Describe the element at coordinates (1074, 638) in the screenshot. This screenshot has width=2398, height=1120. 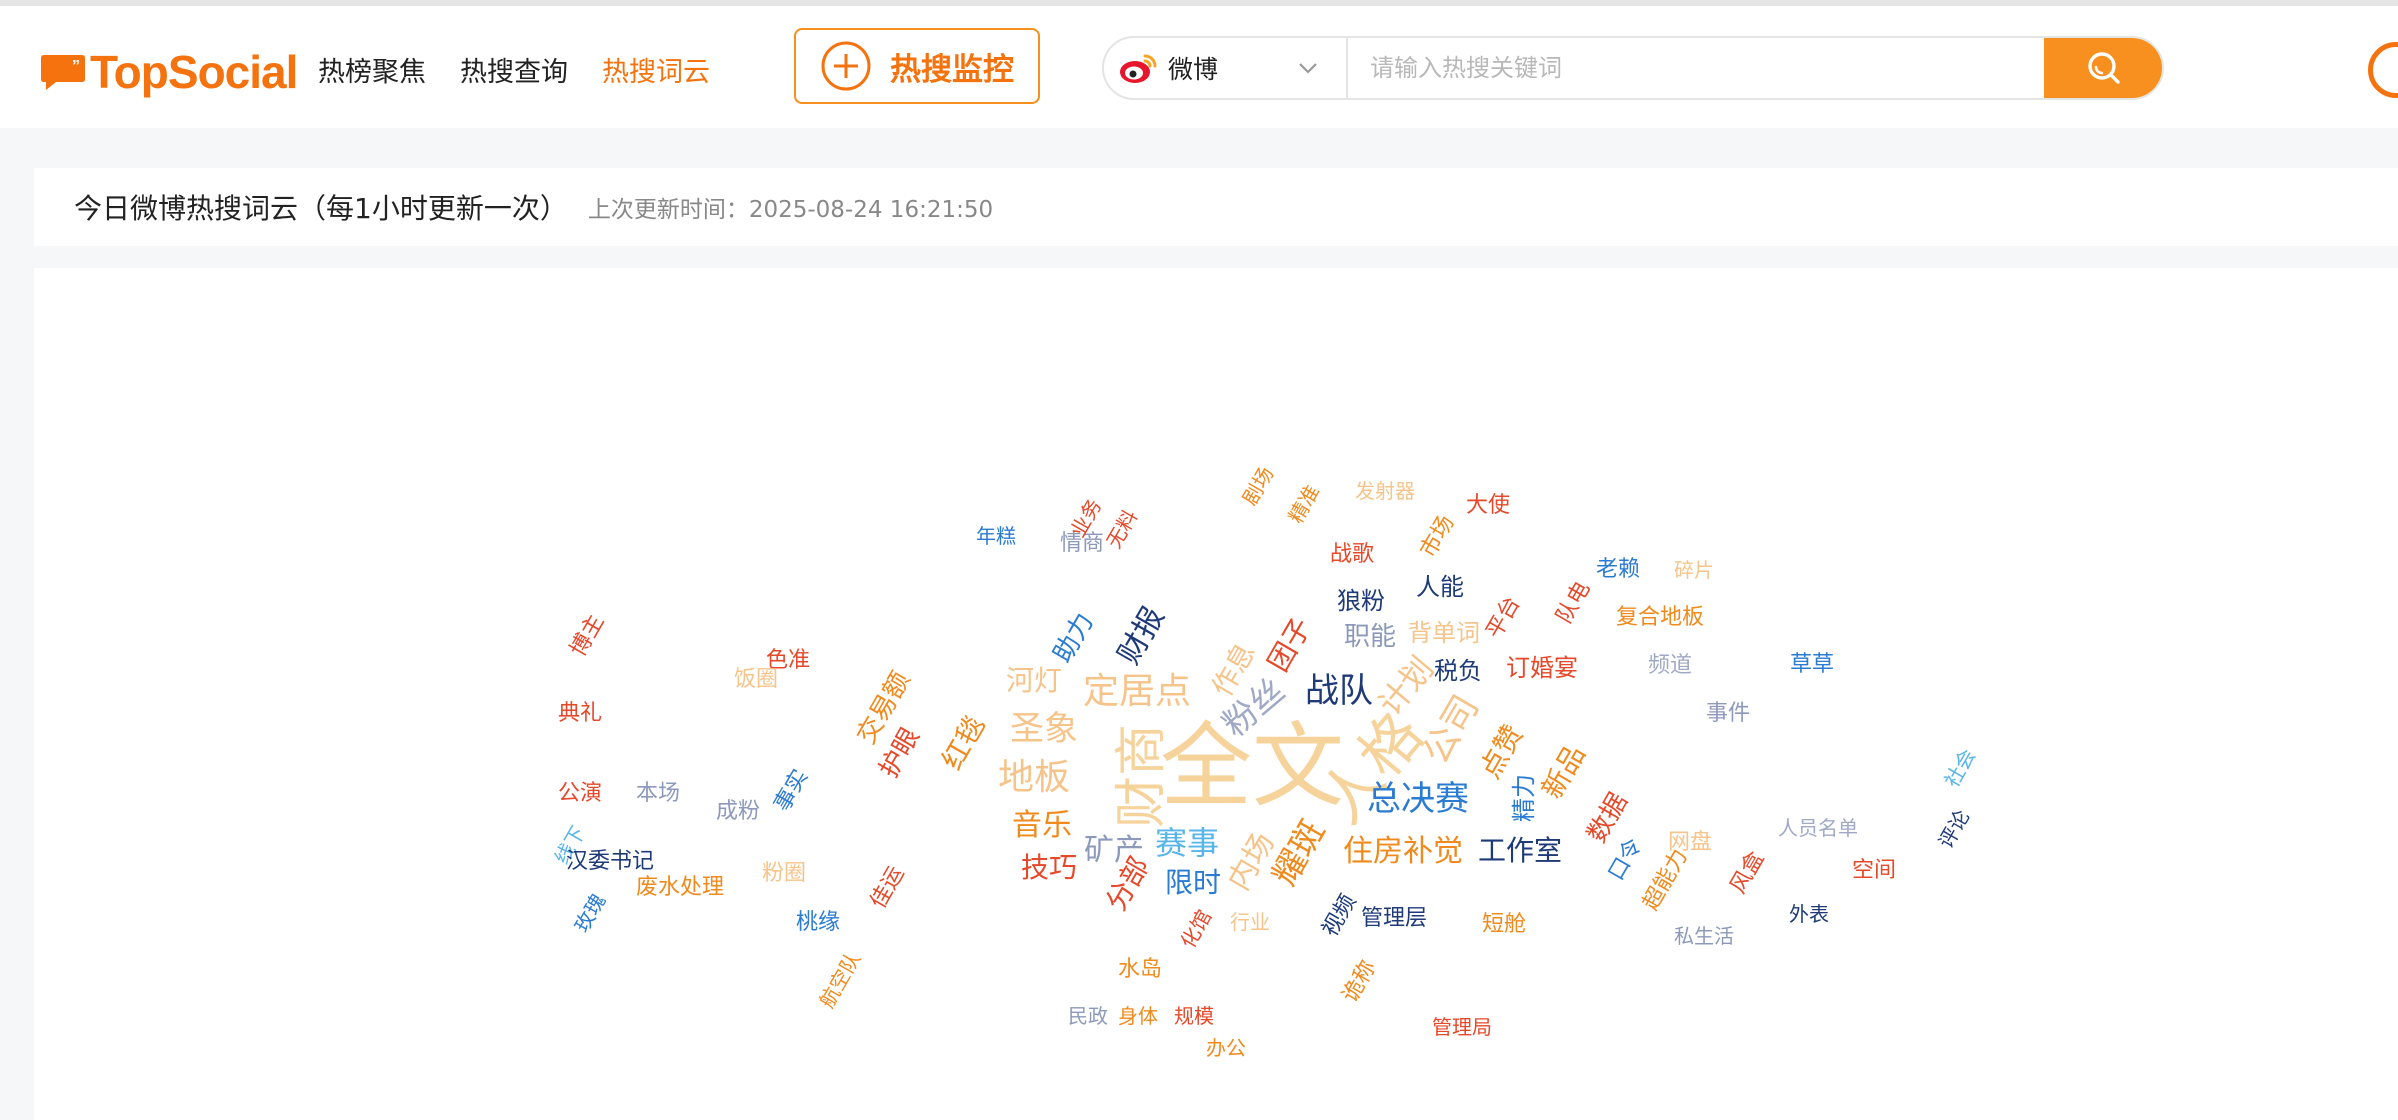
I see `cloud-word: 助力` at that location.